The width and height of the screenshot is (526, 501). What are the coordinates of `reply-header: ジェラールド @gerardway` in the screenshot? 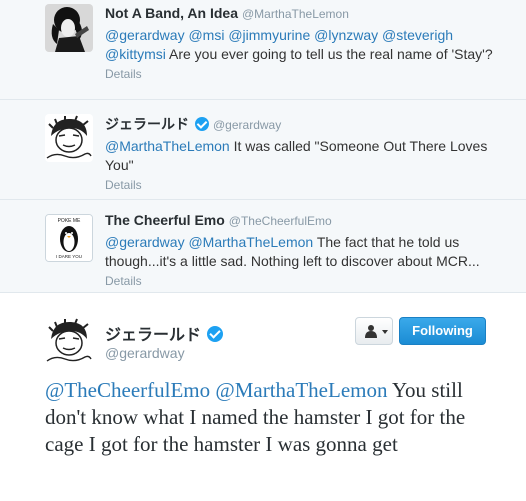 It's located at (300, 124).